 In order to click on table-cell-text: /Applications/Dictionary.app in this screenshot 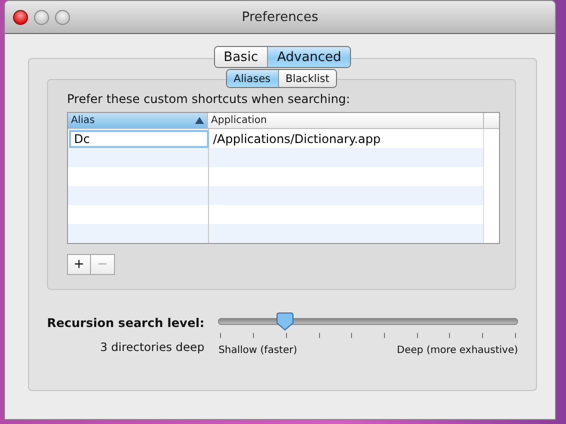, I will do `click(296, 139)`.